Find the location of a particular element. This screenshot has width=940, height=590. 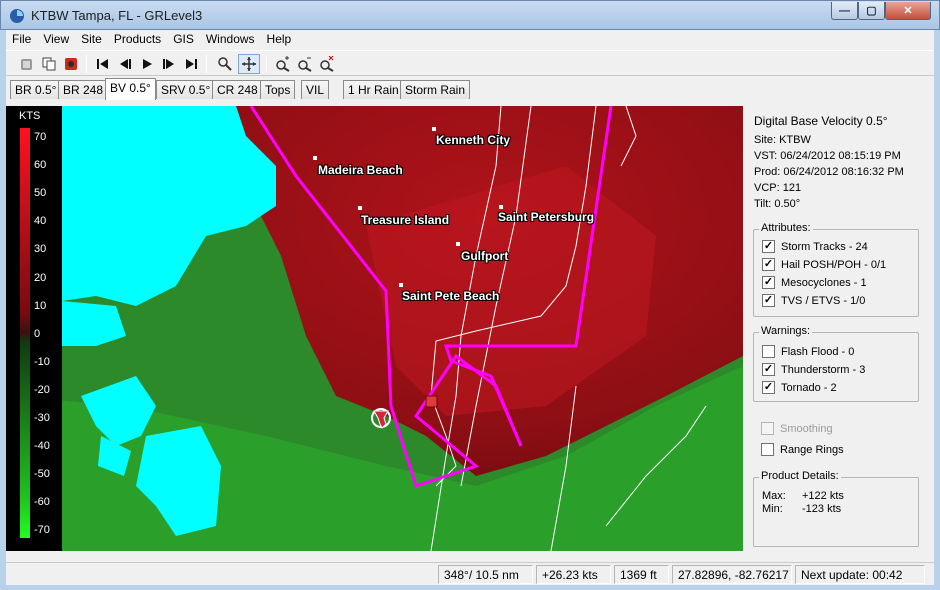

status-velocity: +26.23 kts is located at coordinates (573, 574).